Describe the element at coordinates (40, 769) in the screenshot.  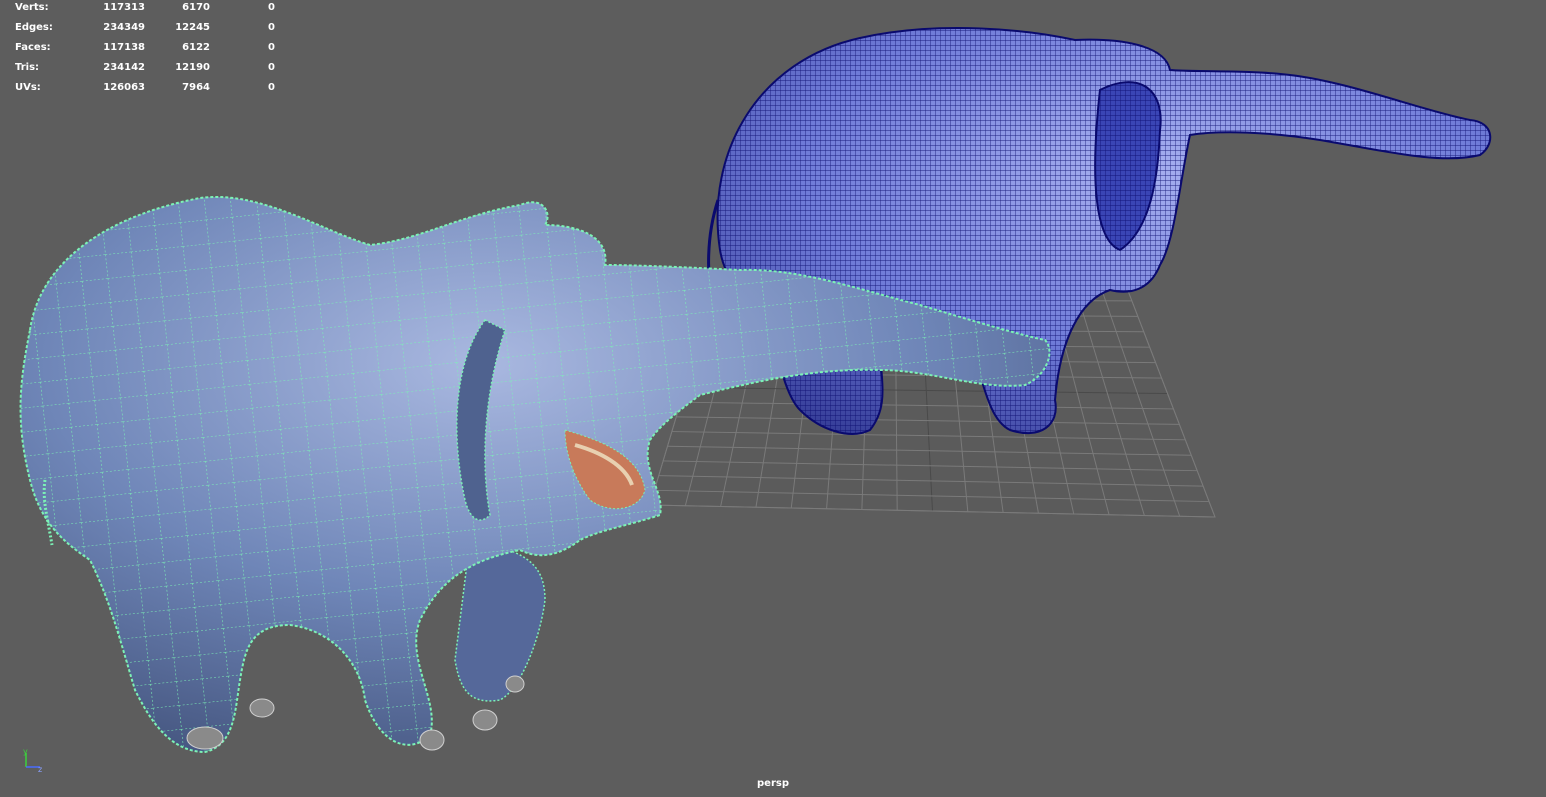
I see `axis-z-label: z` at that location.